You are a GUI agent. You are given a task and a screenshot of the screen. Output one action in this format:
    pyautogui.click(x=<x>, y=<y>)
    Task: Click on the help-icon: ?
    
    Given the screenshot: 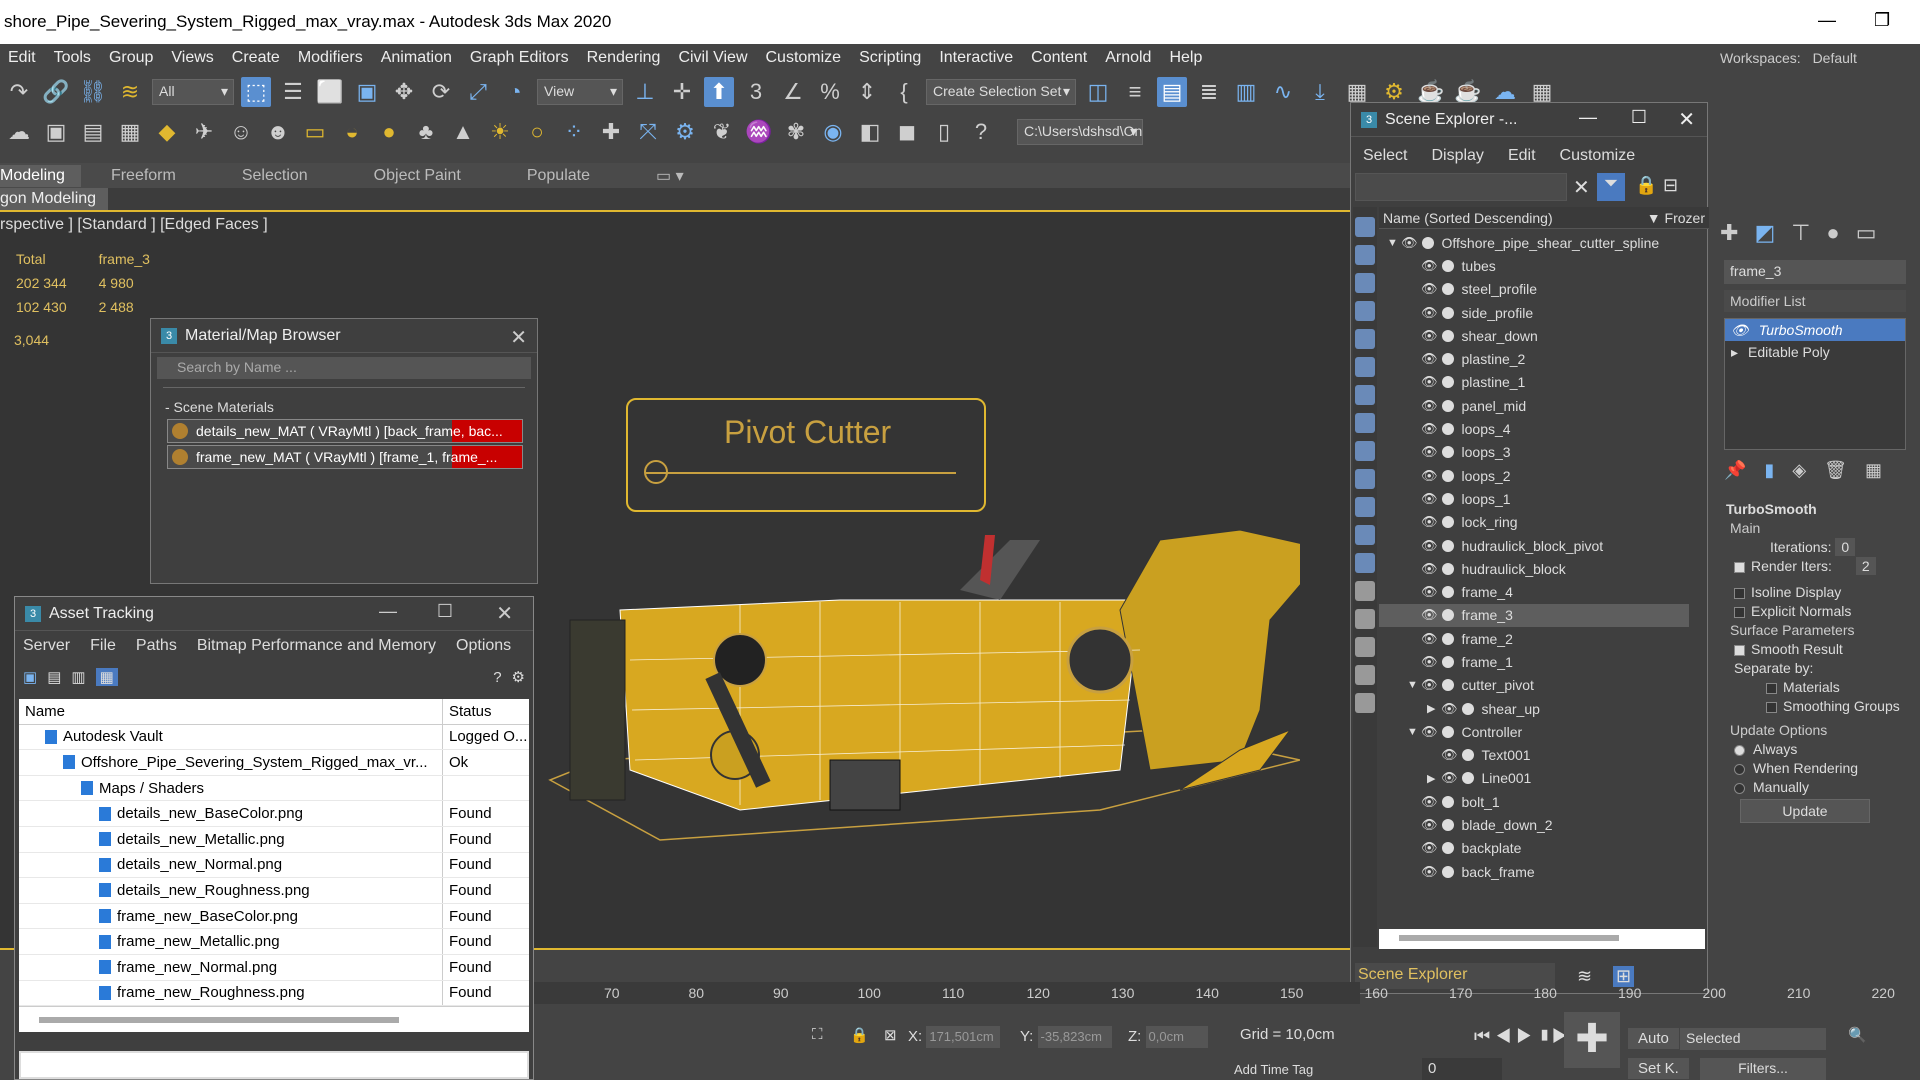 What is the action you would take?
    pyautogui.click(x=497, y=677)
    